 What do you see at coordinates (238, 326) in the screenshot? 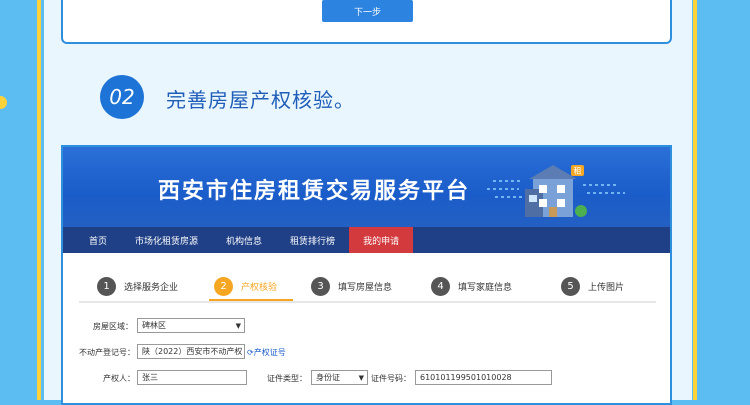
I see `chevron-down-icon: ▼` at bounding box center [238, 326].